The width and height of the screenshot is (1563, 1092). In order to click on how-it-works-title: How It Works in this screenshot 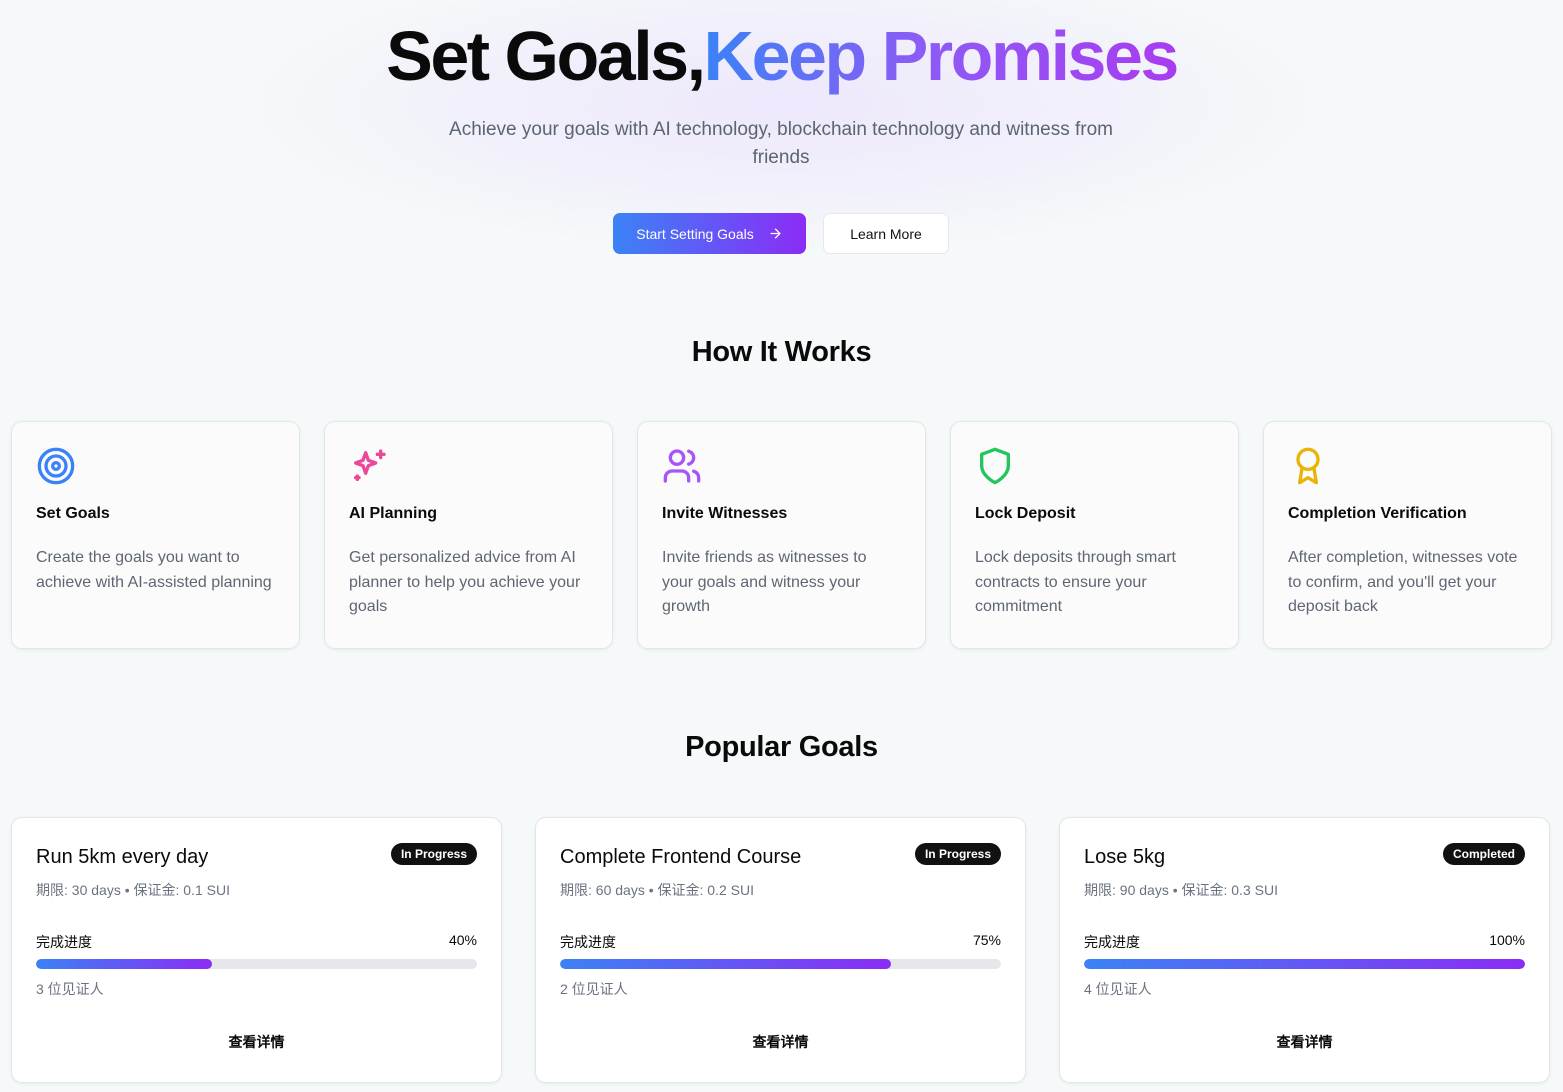, I will do `click(781, 352)`.